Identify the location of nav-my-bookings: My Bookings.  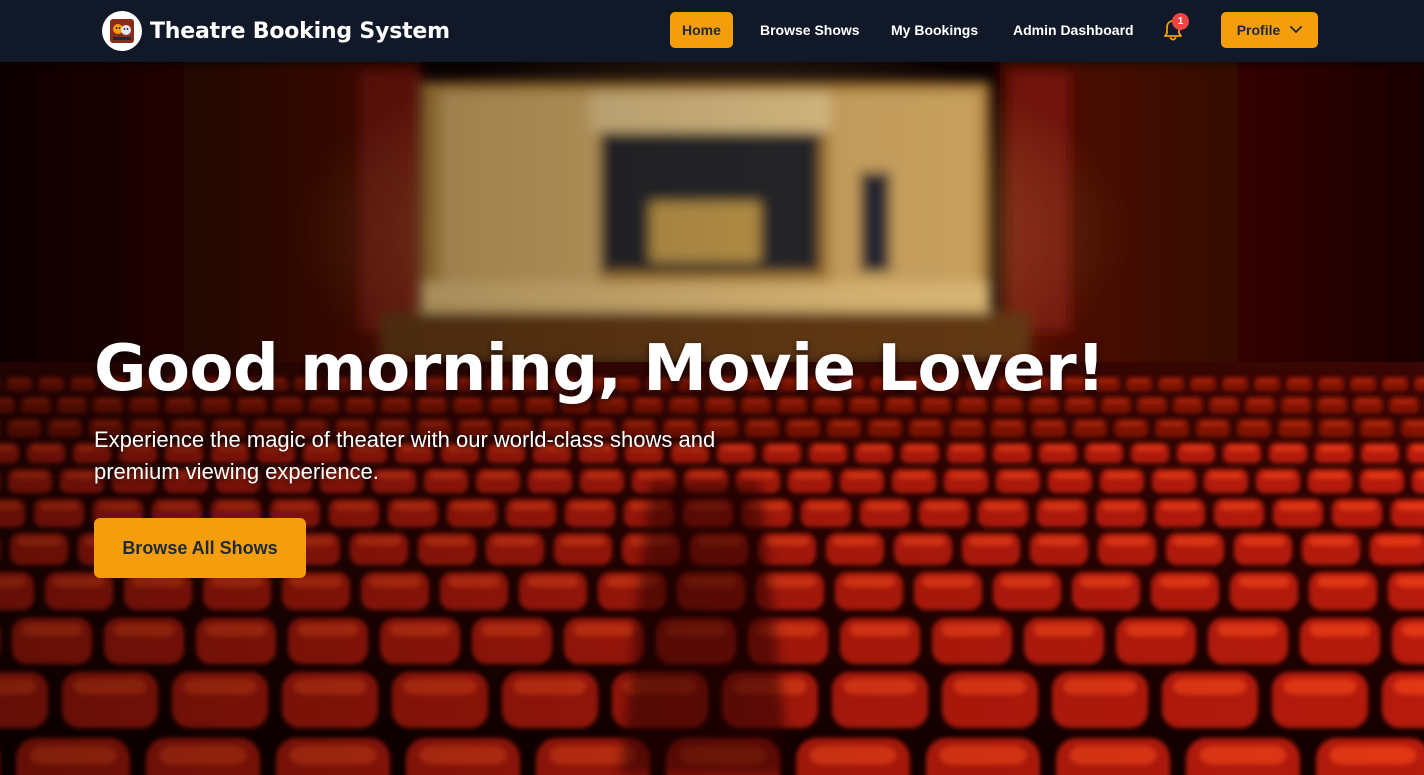
(934, 30).